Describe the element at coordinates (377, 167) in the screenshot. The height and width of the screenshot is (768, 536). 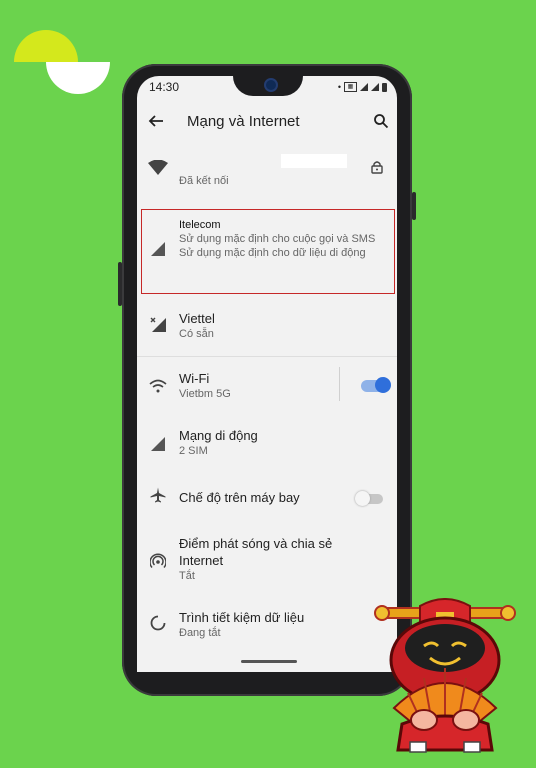
I see `lock-icon` at that location.